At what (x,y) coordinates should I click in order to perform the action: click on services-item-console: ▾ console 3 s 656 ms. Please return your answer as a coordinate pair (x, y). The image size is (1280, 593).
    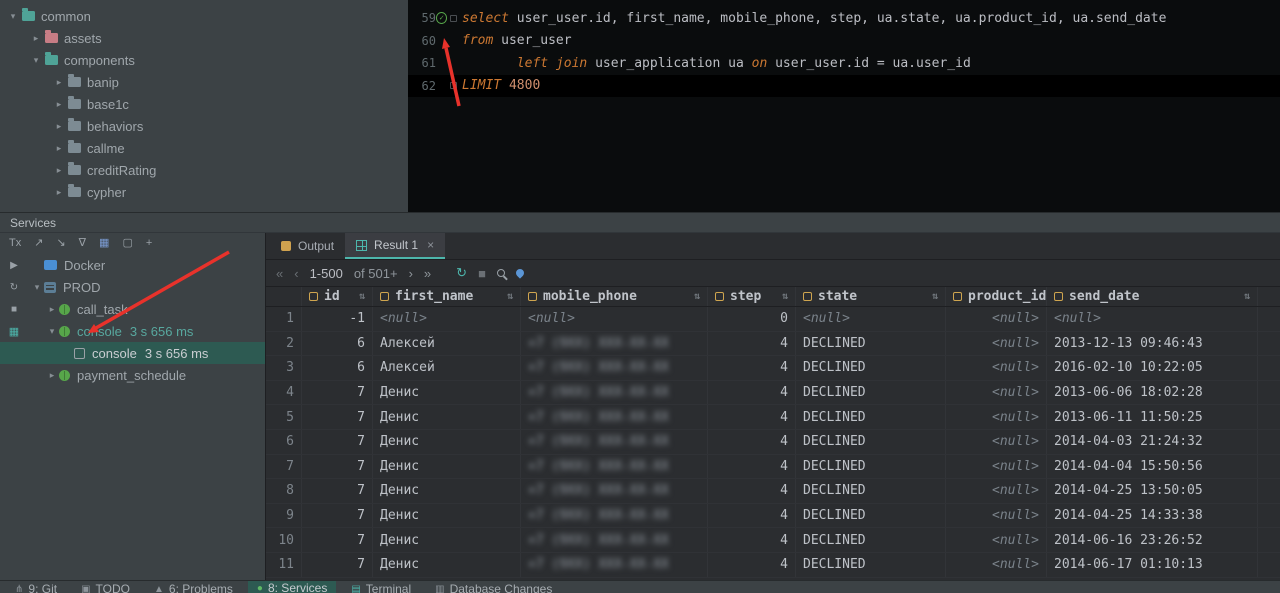
    Looking at the image, I should click on (132, 331).